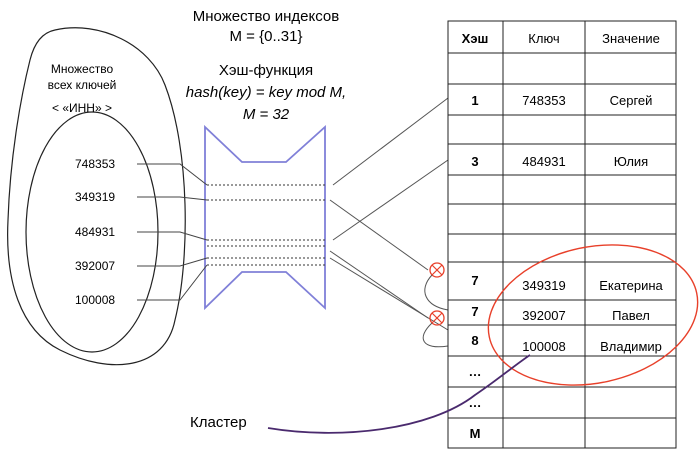  Describe the element at coordinates (82, 85) in the screenshot. I see `key-set-title-line2: всех ключей` at that location.